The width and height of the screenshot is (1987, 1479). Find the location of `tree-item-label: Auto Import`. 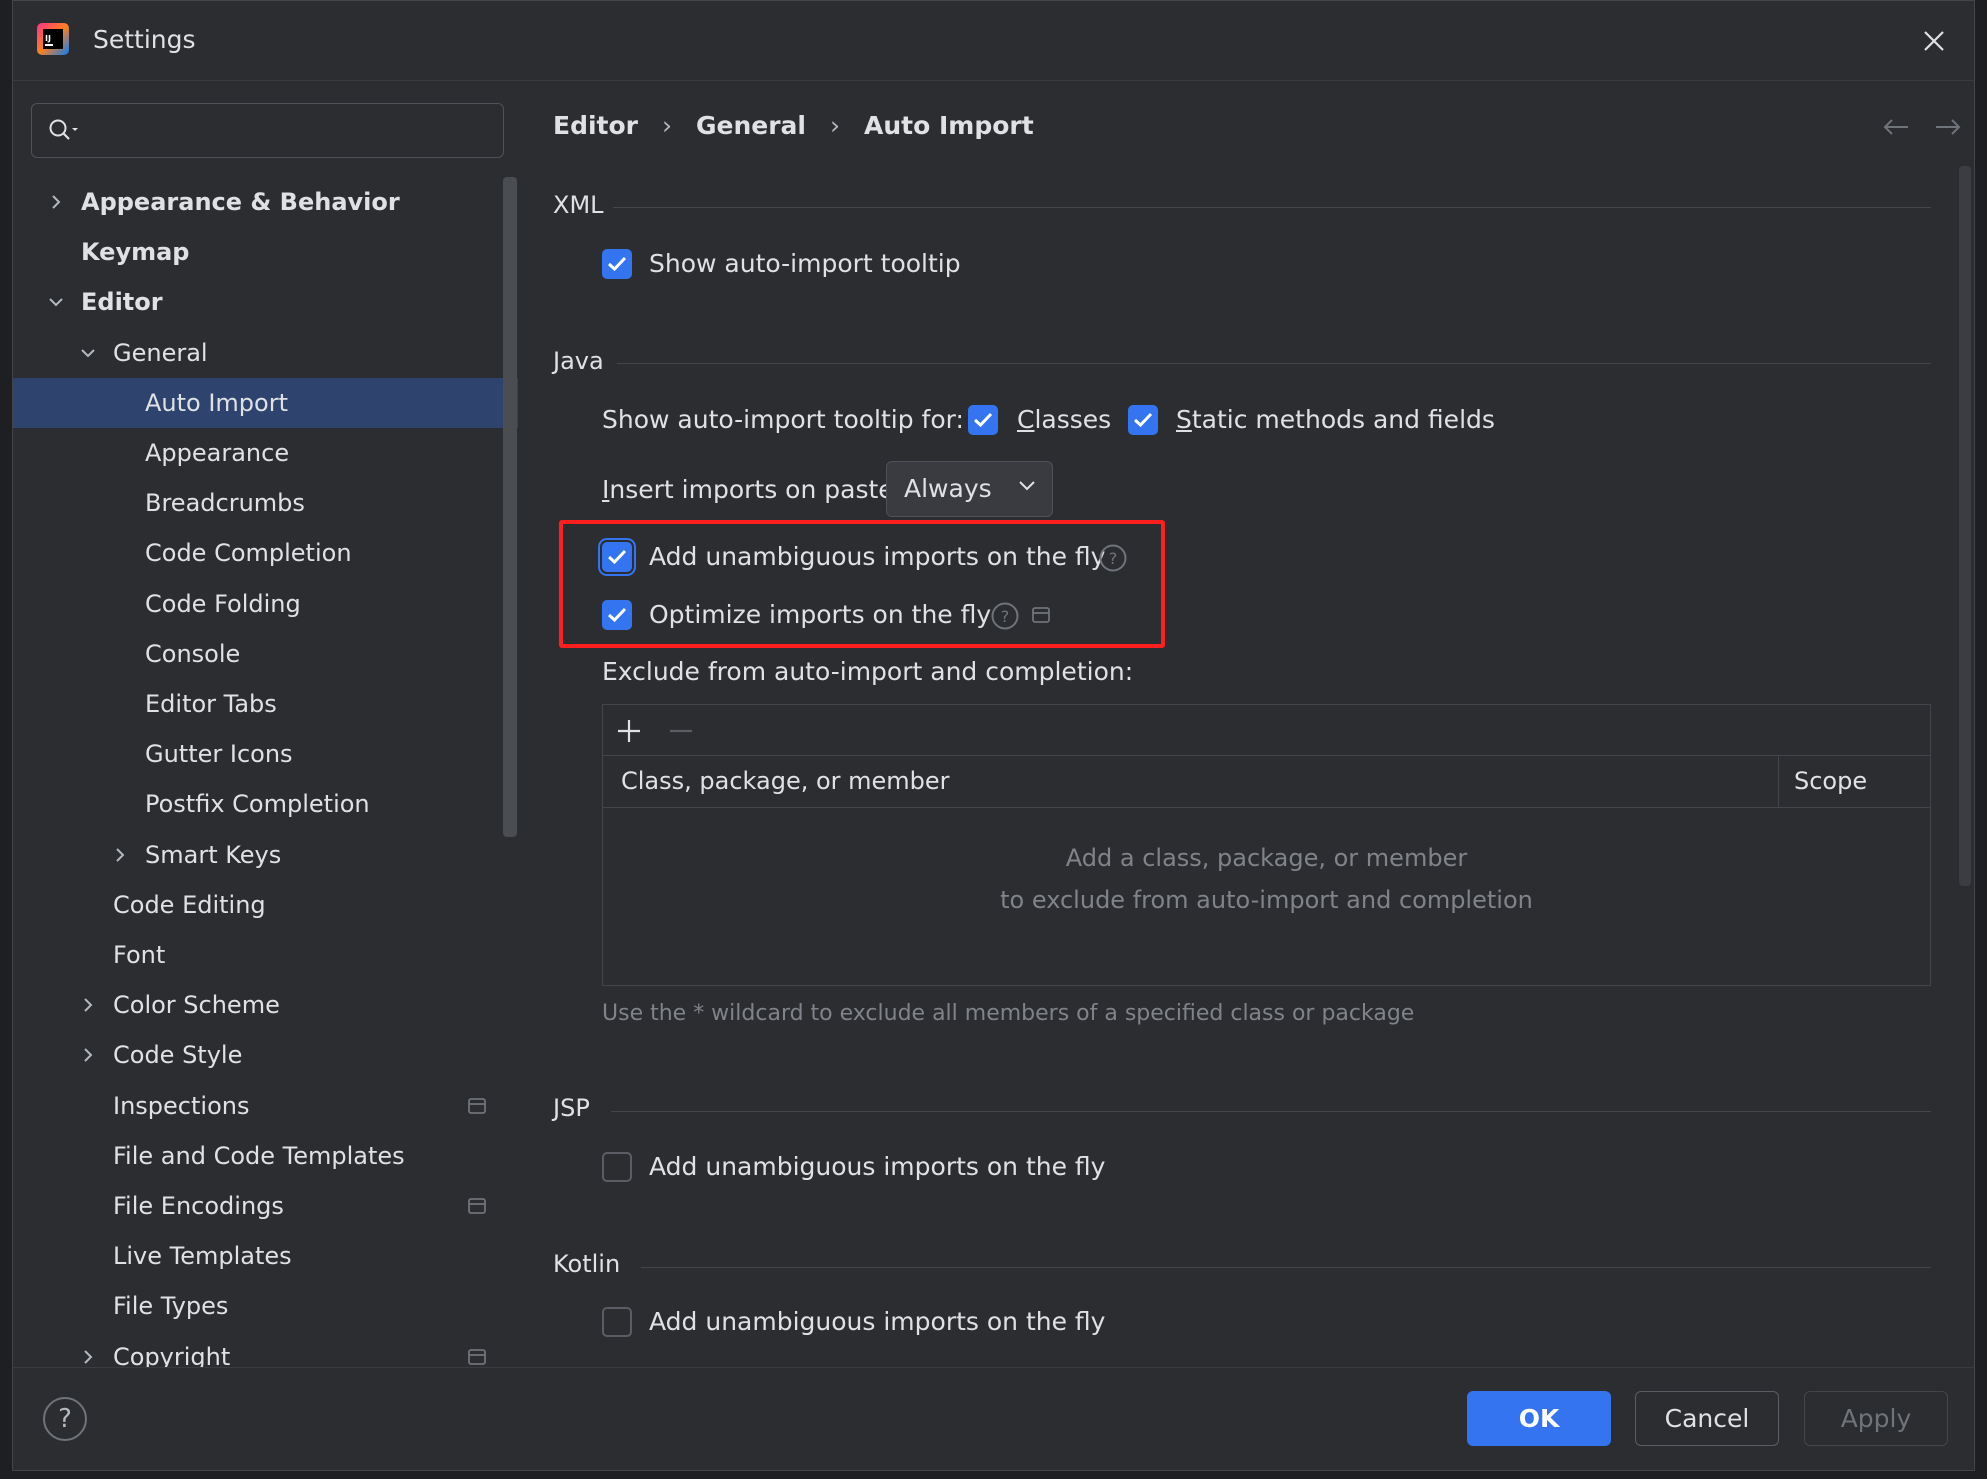

tree-item-label: Auto Import is located at coordinates (217, 402).